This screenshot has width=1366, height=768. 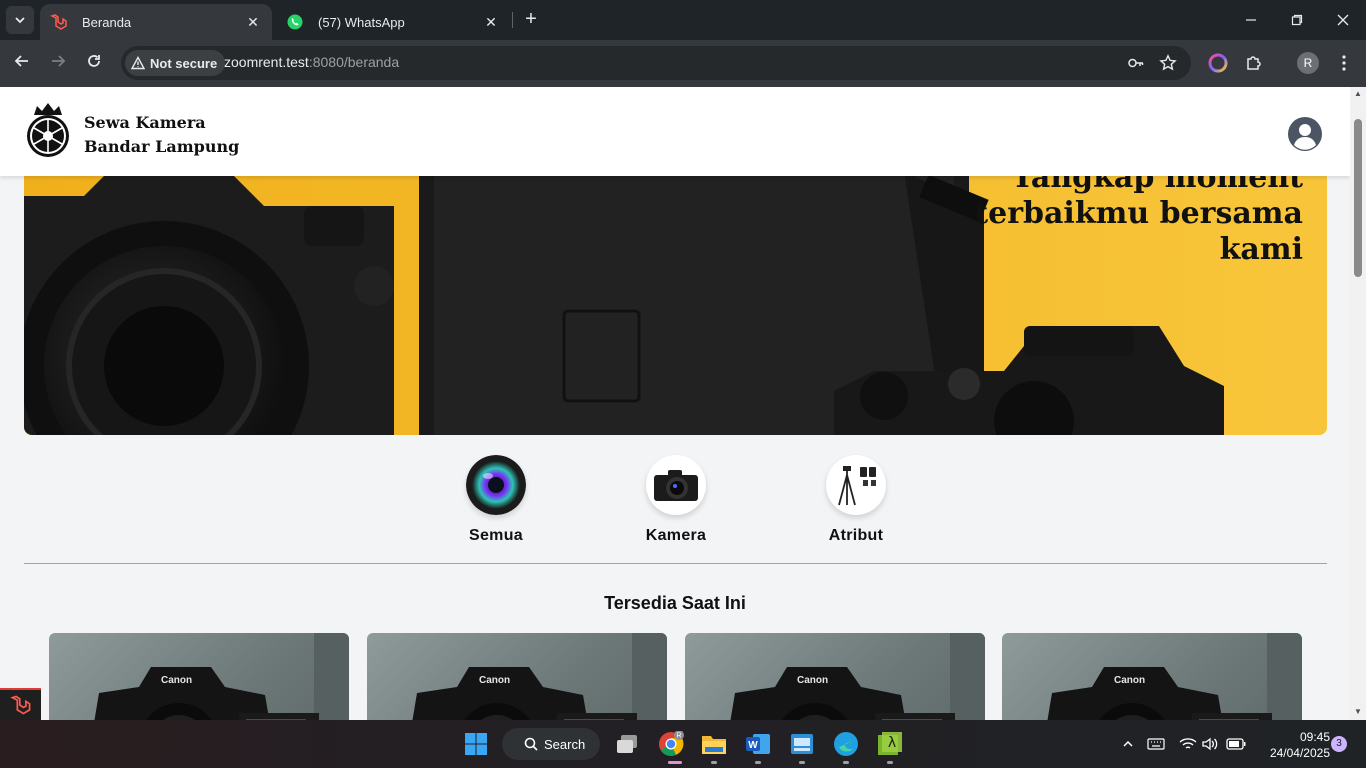 What do you see at coordinates (1251, 20) in the screenshot?
I see `minimize-button` at bounding box center [1251, 20].